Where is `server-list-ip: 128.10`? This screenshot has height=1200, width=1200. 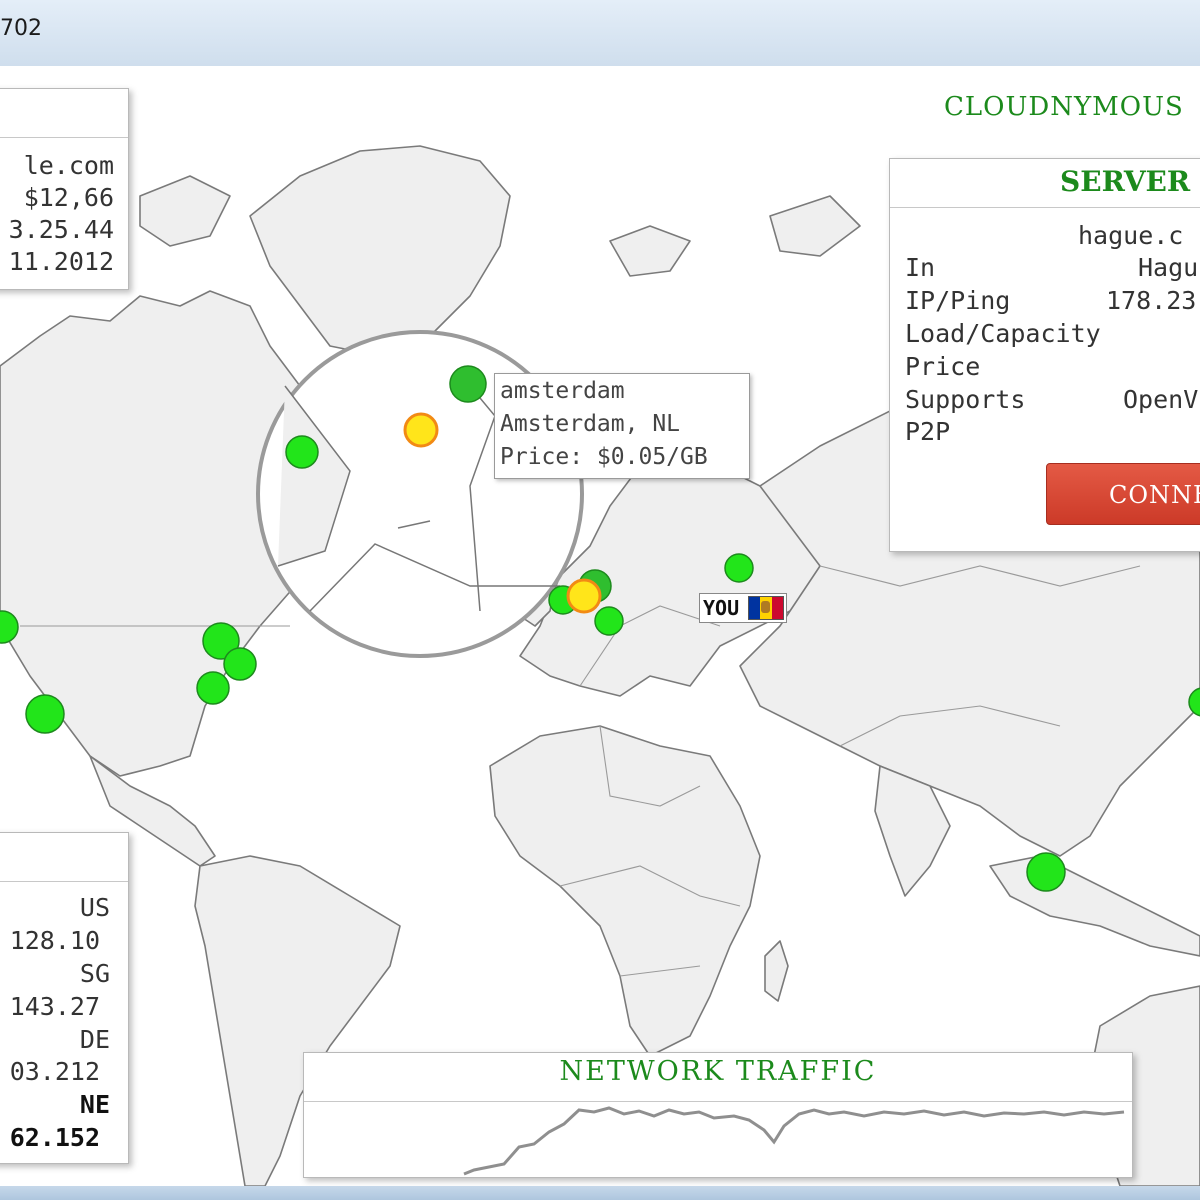
server-list-ip: 128.10 is located at coordinates (55, 940).